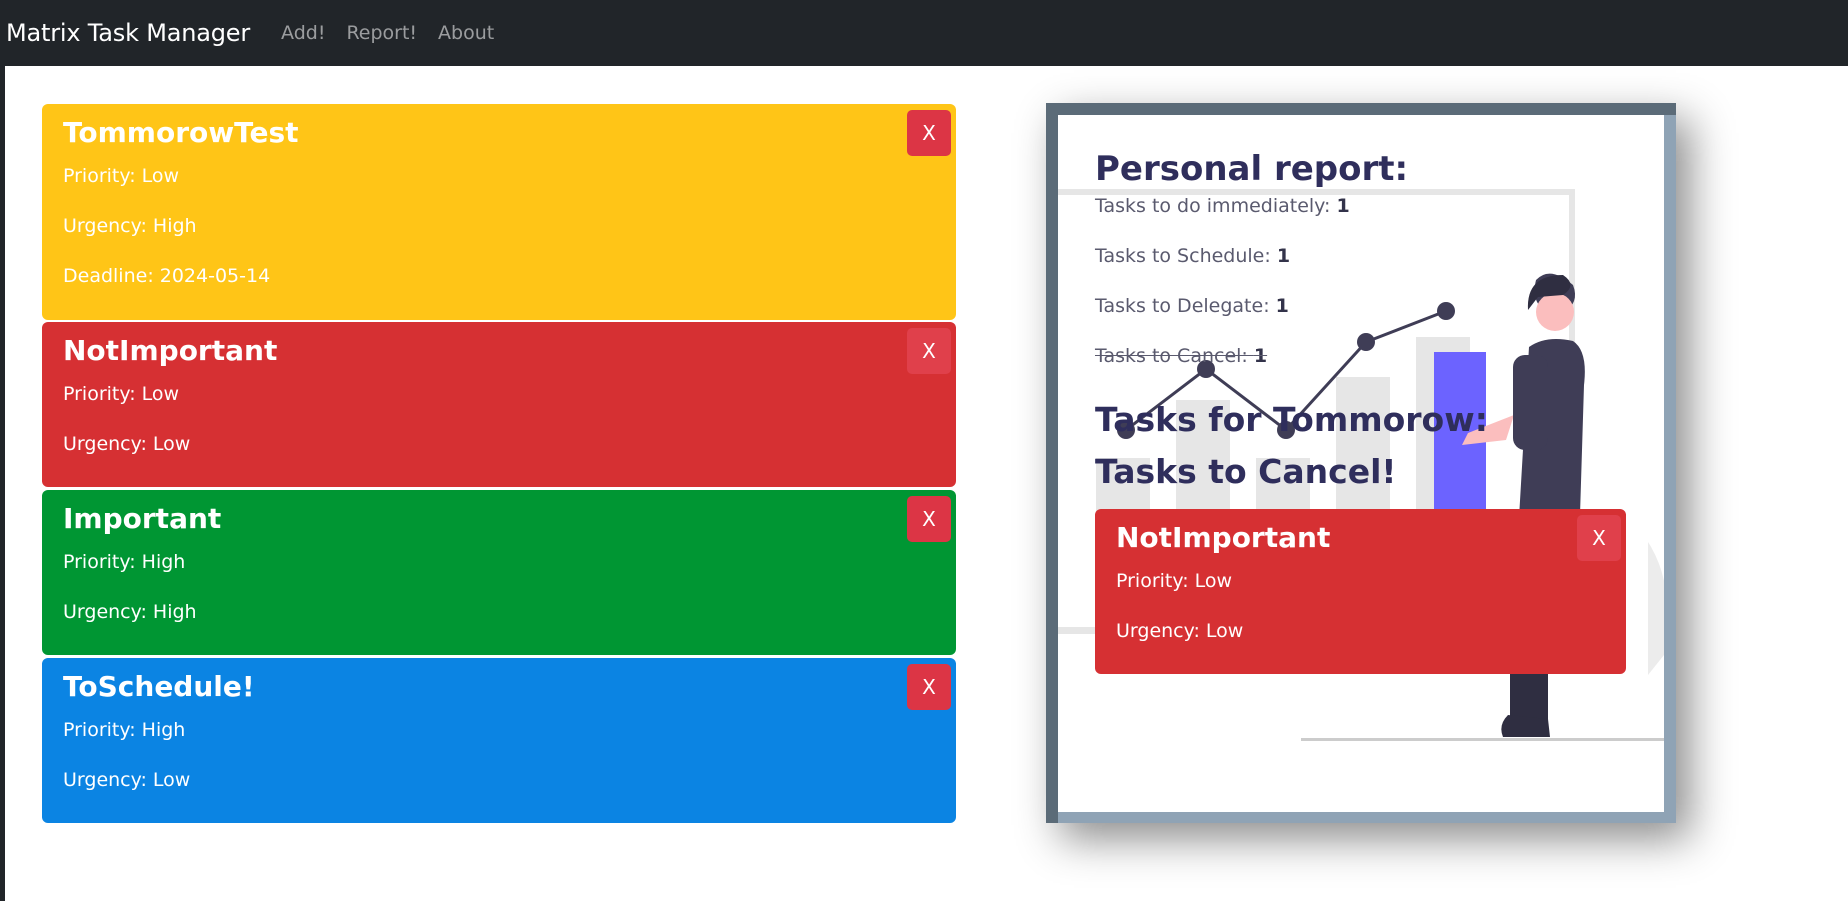 The image size is (1848, 901). What do you see at coordinates (1216, 206) in the screenshot?
I see `stat-label: Tasks to do immediately:` at bounding box center [1216, 206].